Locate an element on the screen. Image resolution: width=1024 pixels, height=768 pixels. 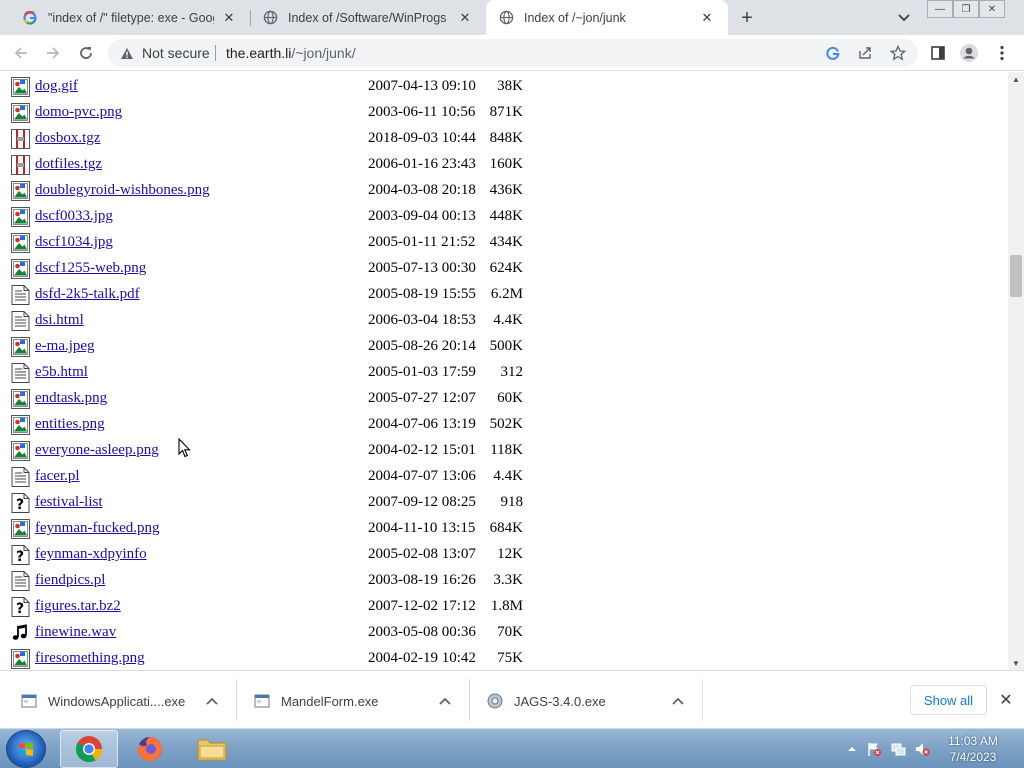
file-link: dosbox.tgz is located at coordinates (67, 138).